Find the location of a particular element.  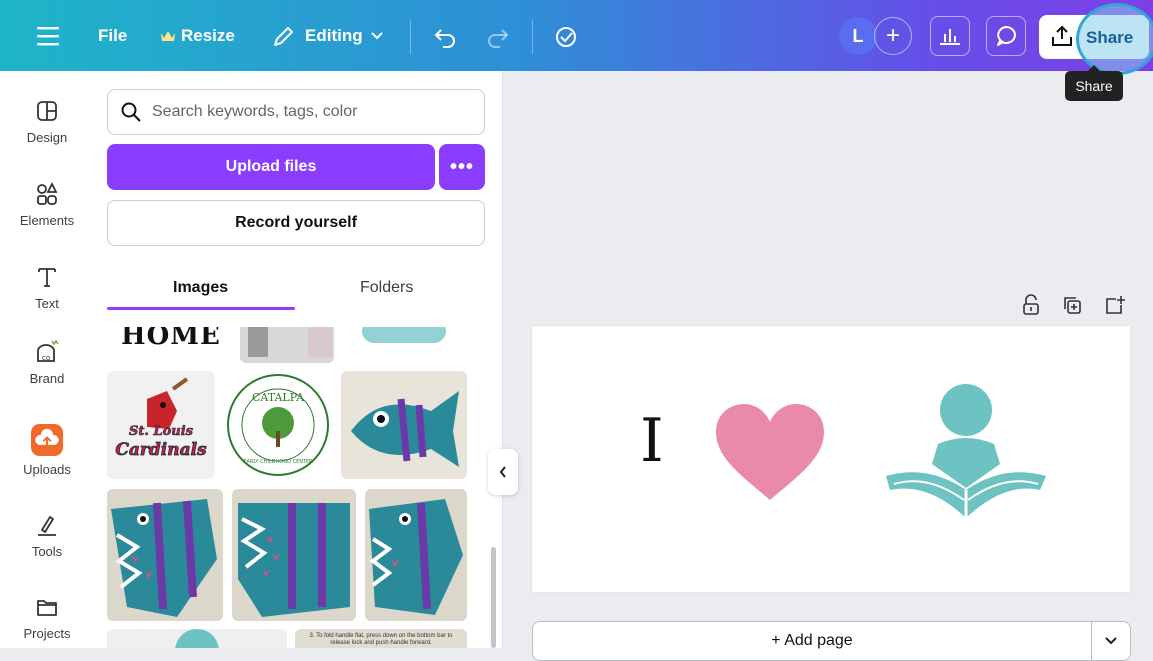

active-tab-indicator is located at coordinates (201, 308).